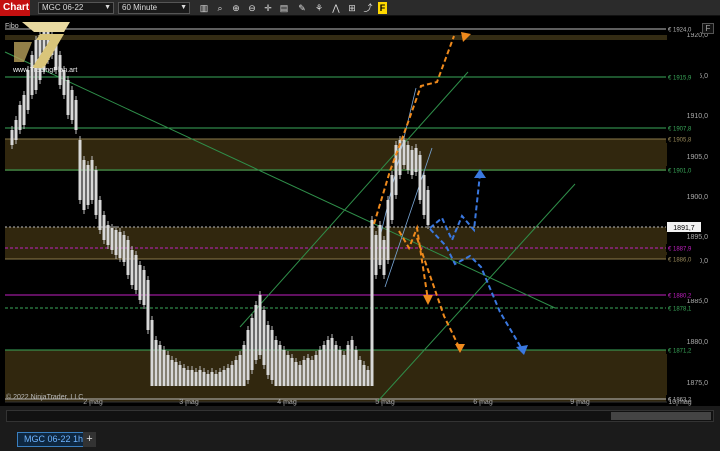 The width and height of the screenshot is (720, 451). I want to click on horizontal-scrollbar, so click(360, 416).